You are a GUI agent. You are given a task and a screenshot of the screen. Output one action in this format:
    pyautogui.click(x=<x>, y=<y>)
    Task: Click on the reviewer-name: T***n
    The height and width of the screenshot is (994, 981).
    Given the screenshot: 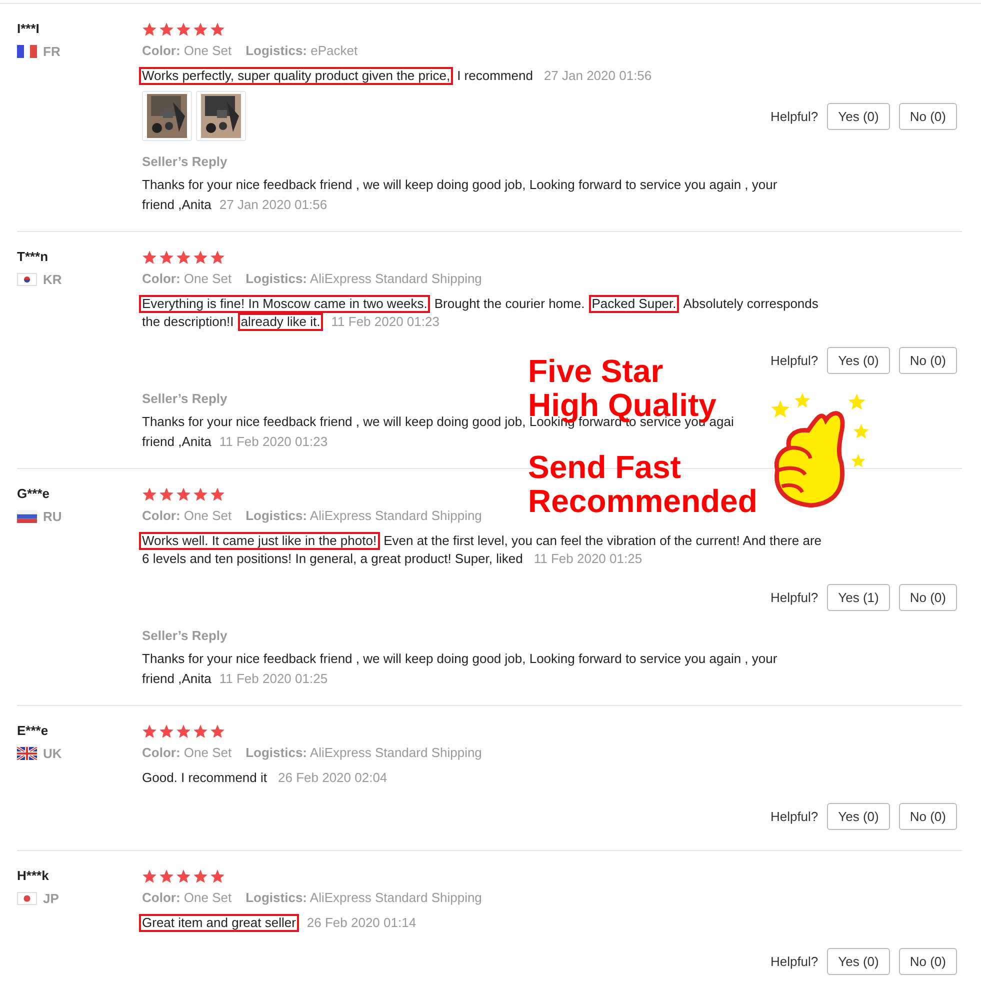 What is the action you would take?
    pyautogui.click(x=33, y=256)
    